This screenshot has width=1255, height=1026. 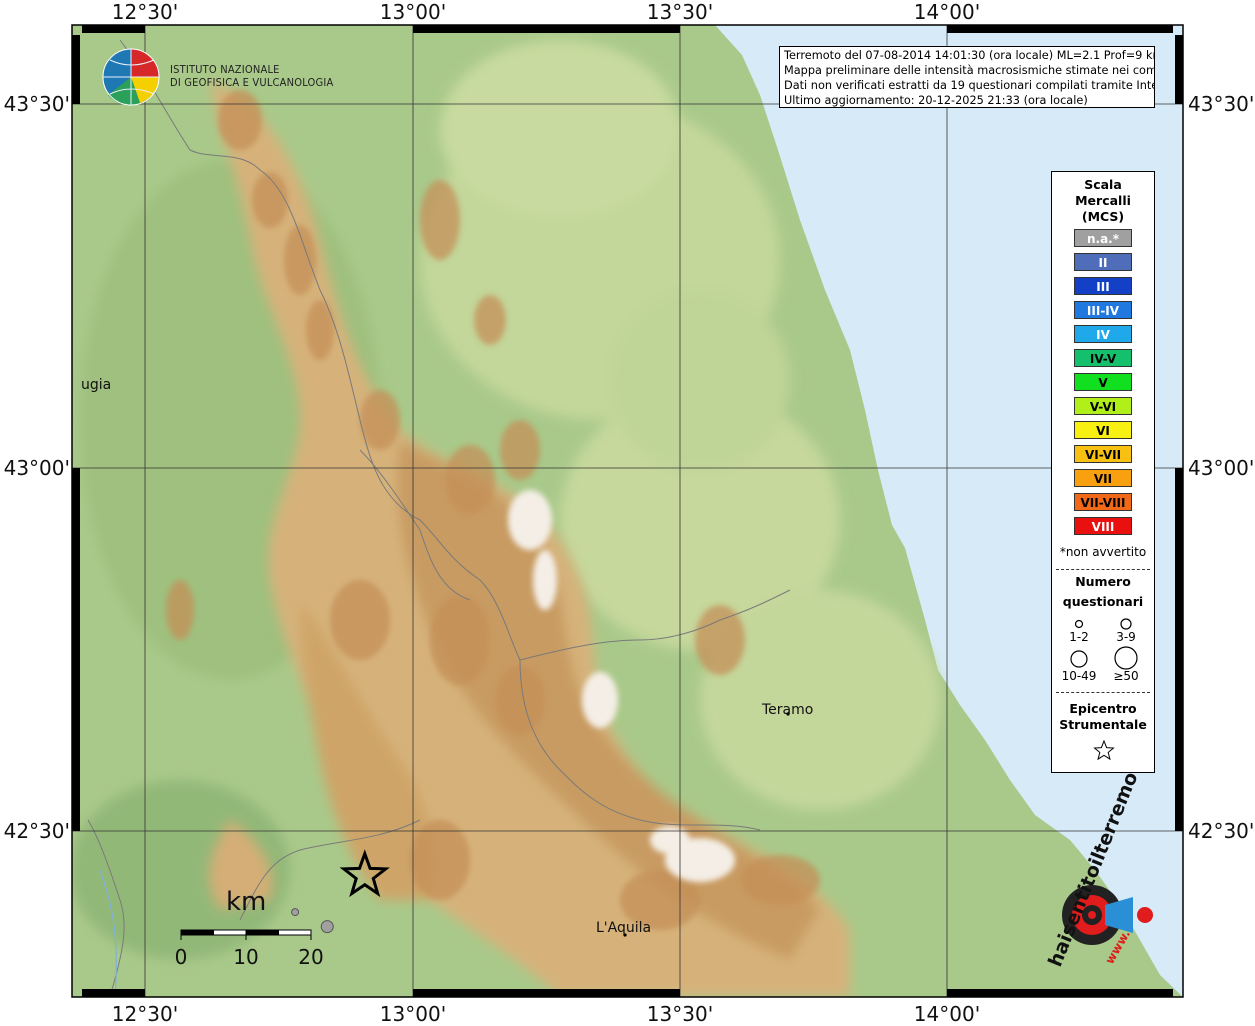 I want to click on count-title-1: Numero, so click(x=1103, y=581).